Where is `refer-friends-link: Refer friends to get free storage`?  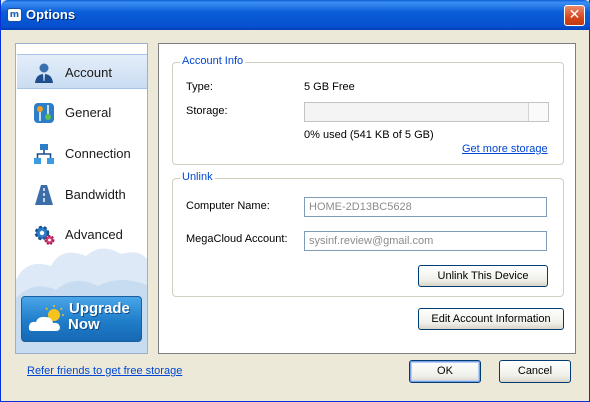 refer-friends-link: Refer friends to get free storage is located at coordinates (104, 371).